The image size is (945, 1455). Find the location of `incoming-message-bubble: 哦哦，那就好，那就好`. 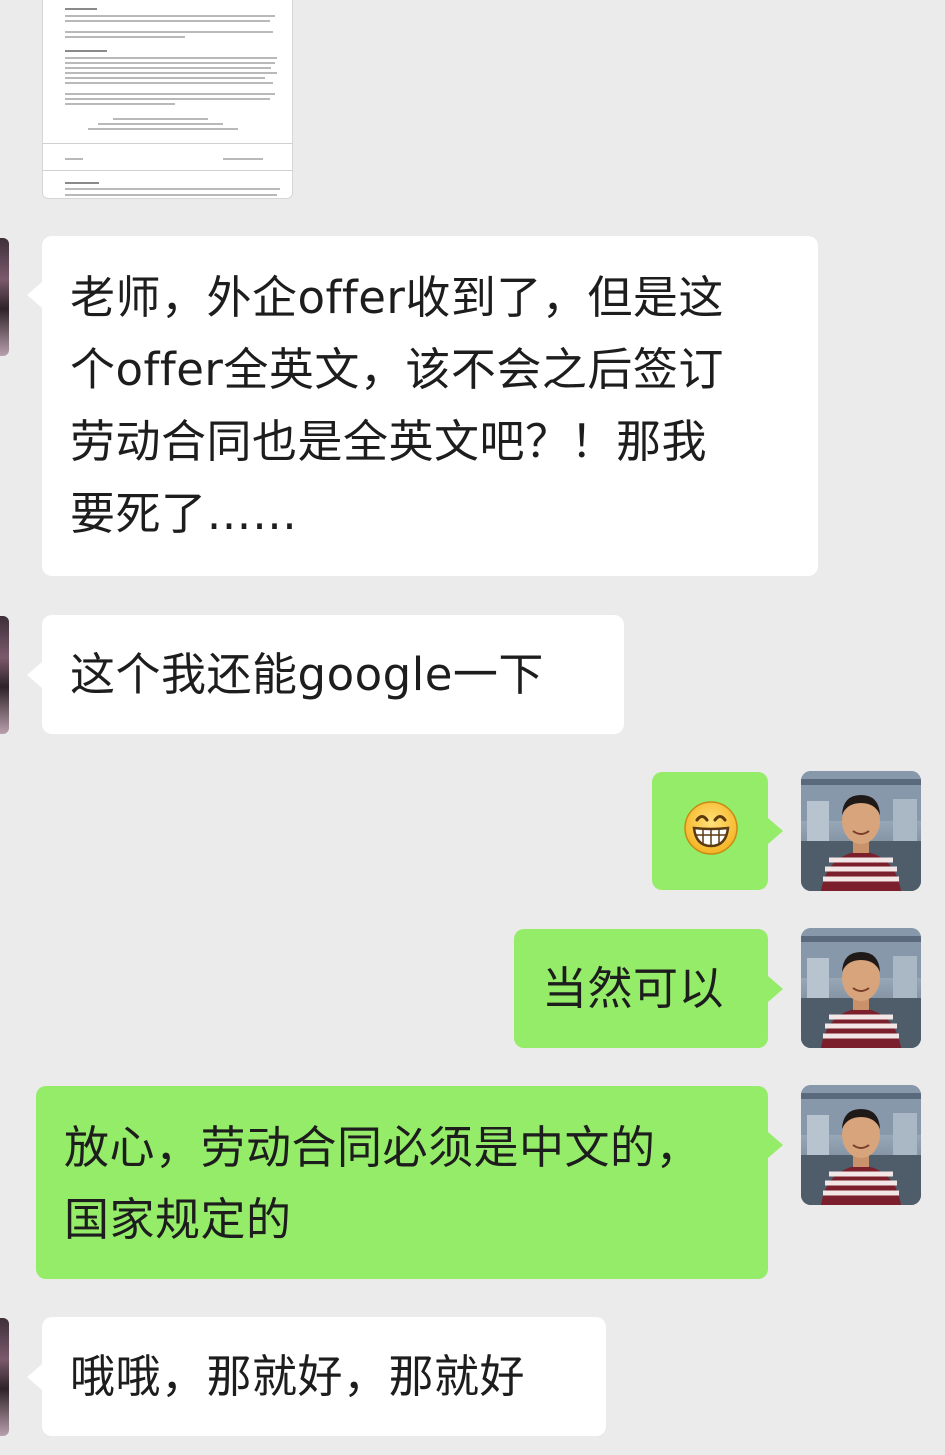

incoming-message-bubble: 哦哦，那就好，那就好 is located at coordinates (324, 1376).